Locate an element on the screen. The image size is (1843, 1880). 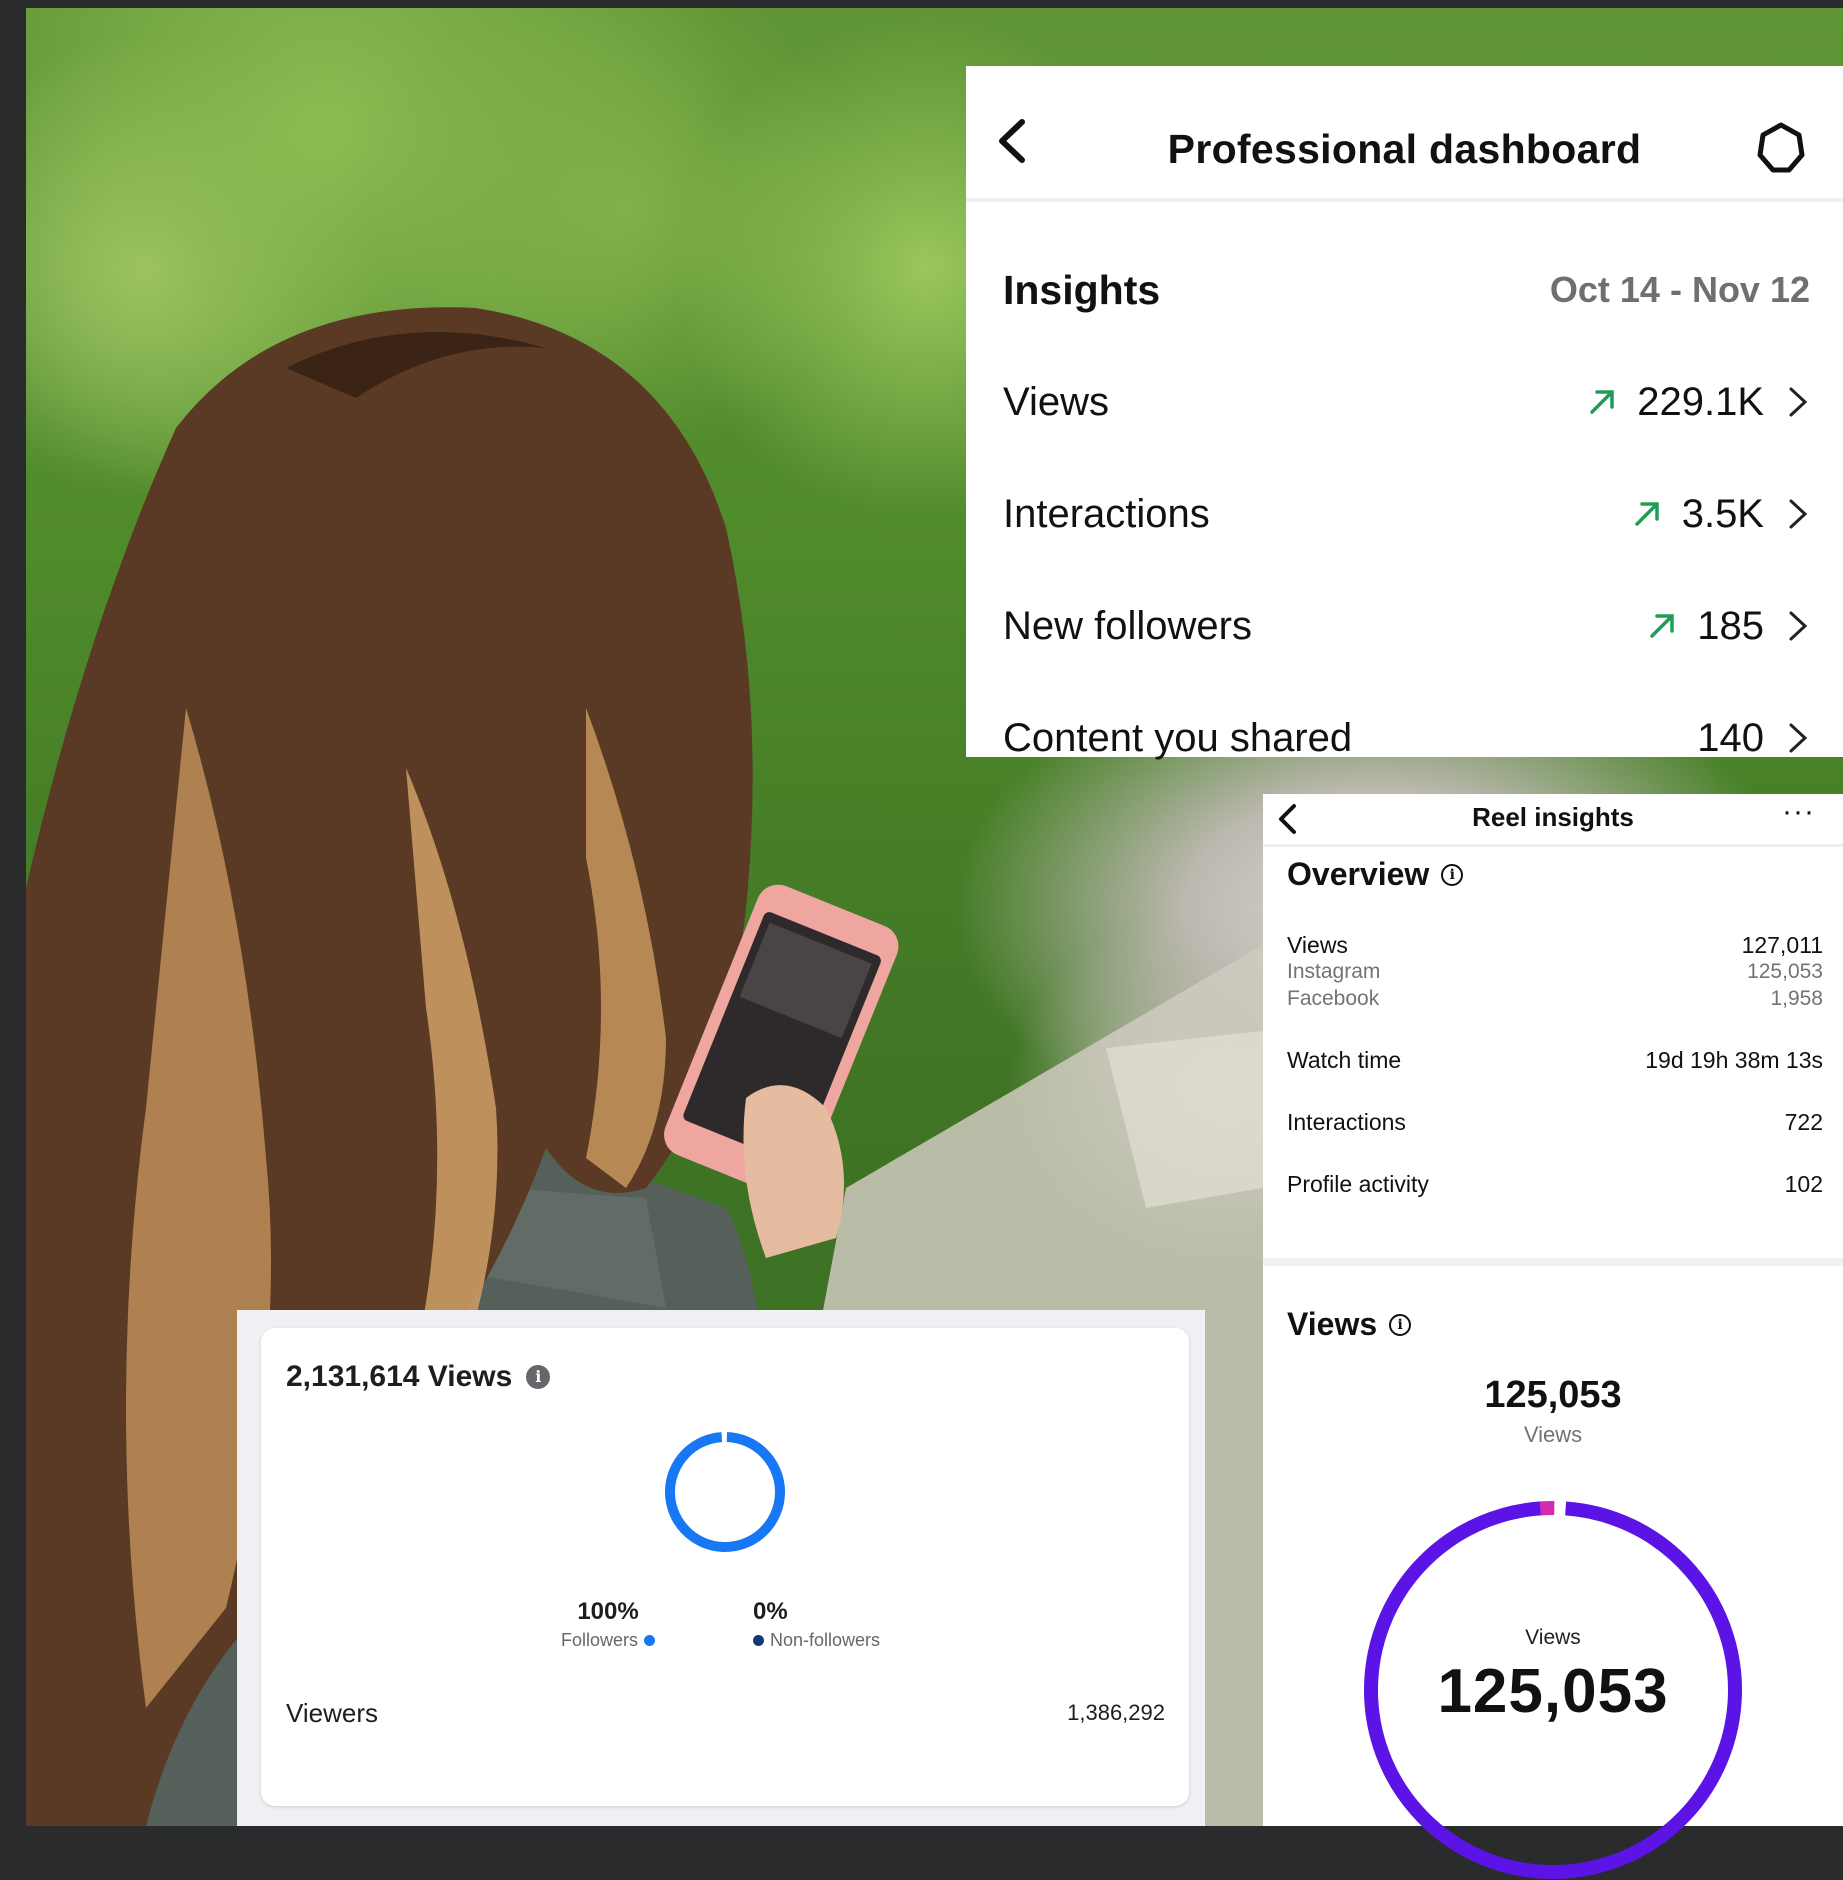
insight-label: Content you shared is located at coordinates (1178, 737).